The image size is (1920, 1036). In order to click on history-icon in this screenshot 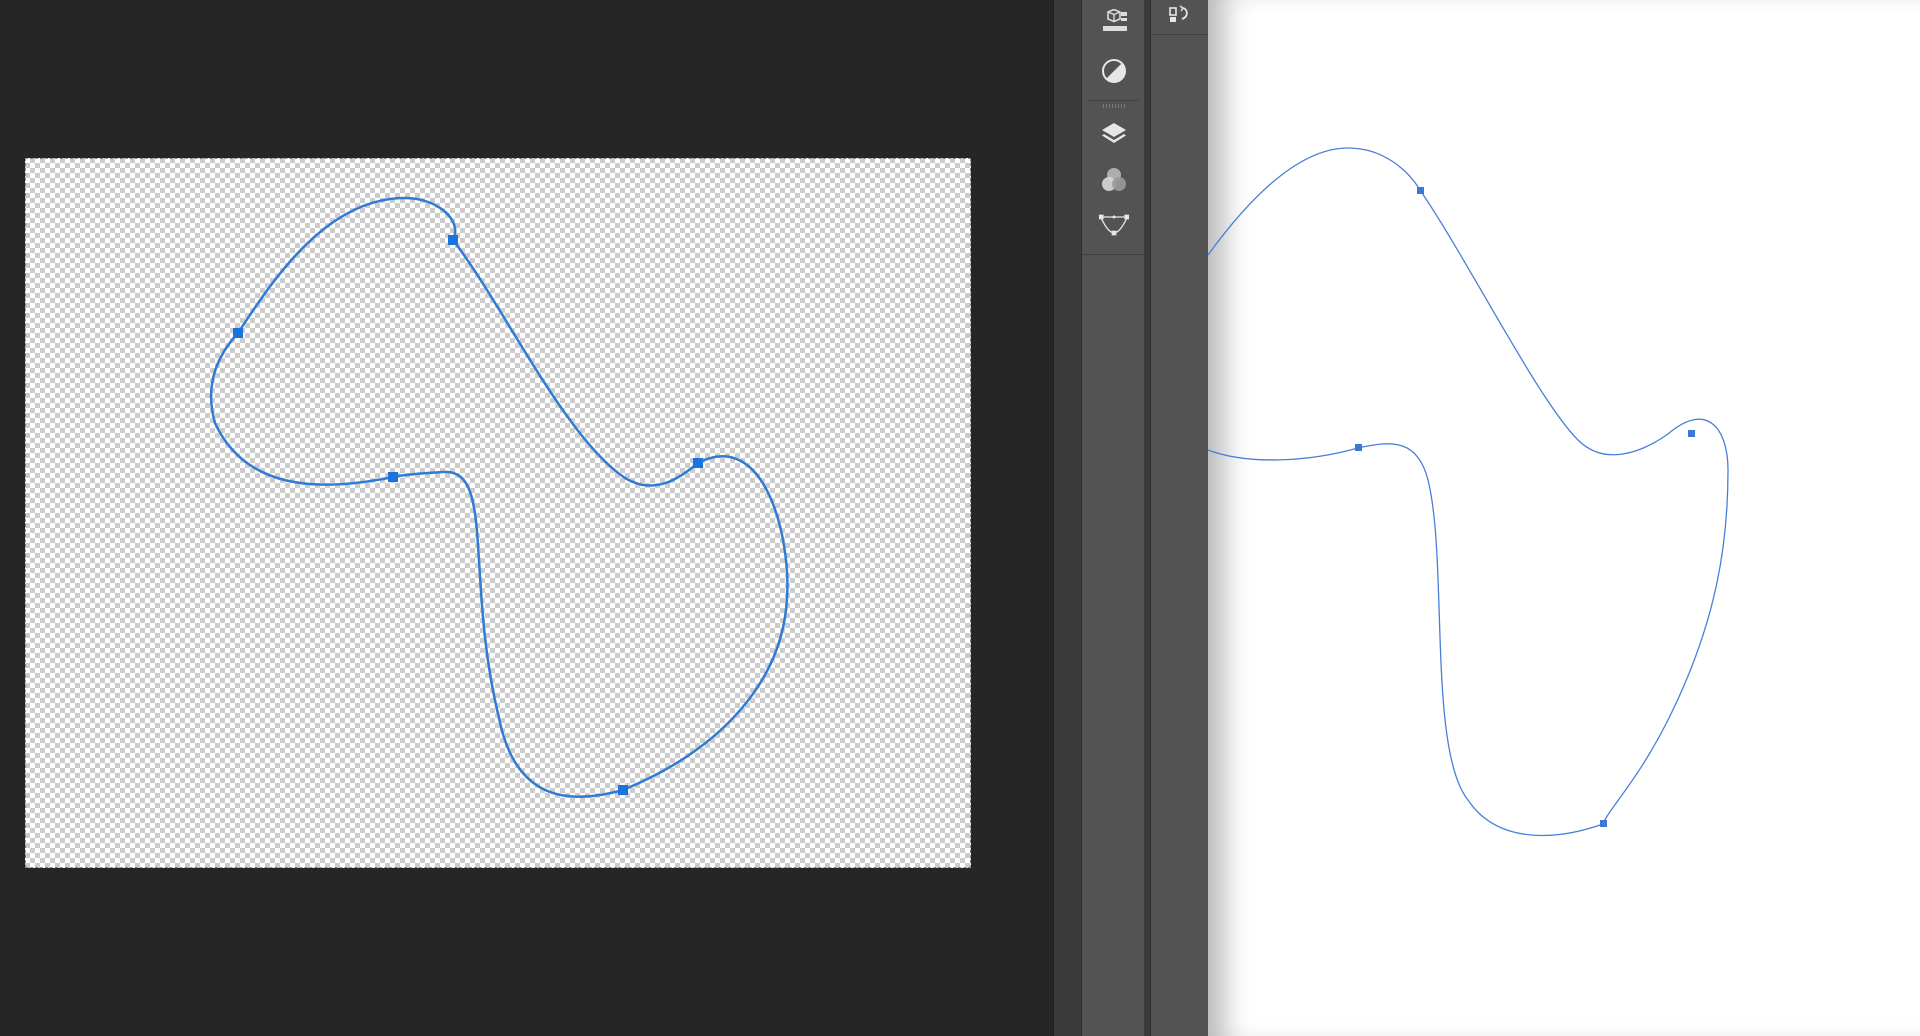, I will do `click(1180, 16)`.